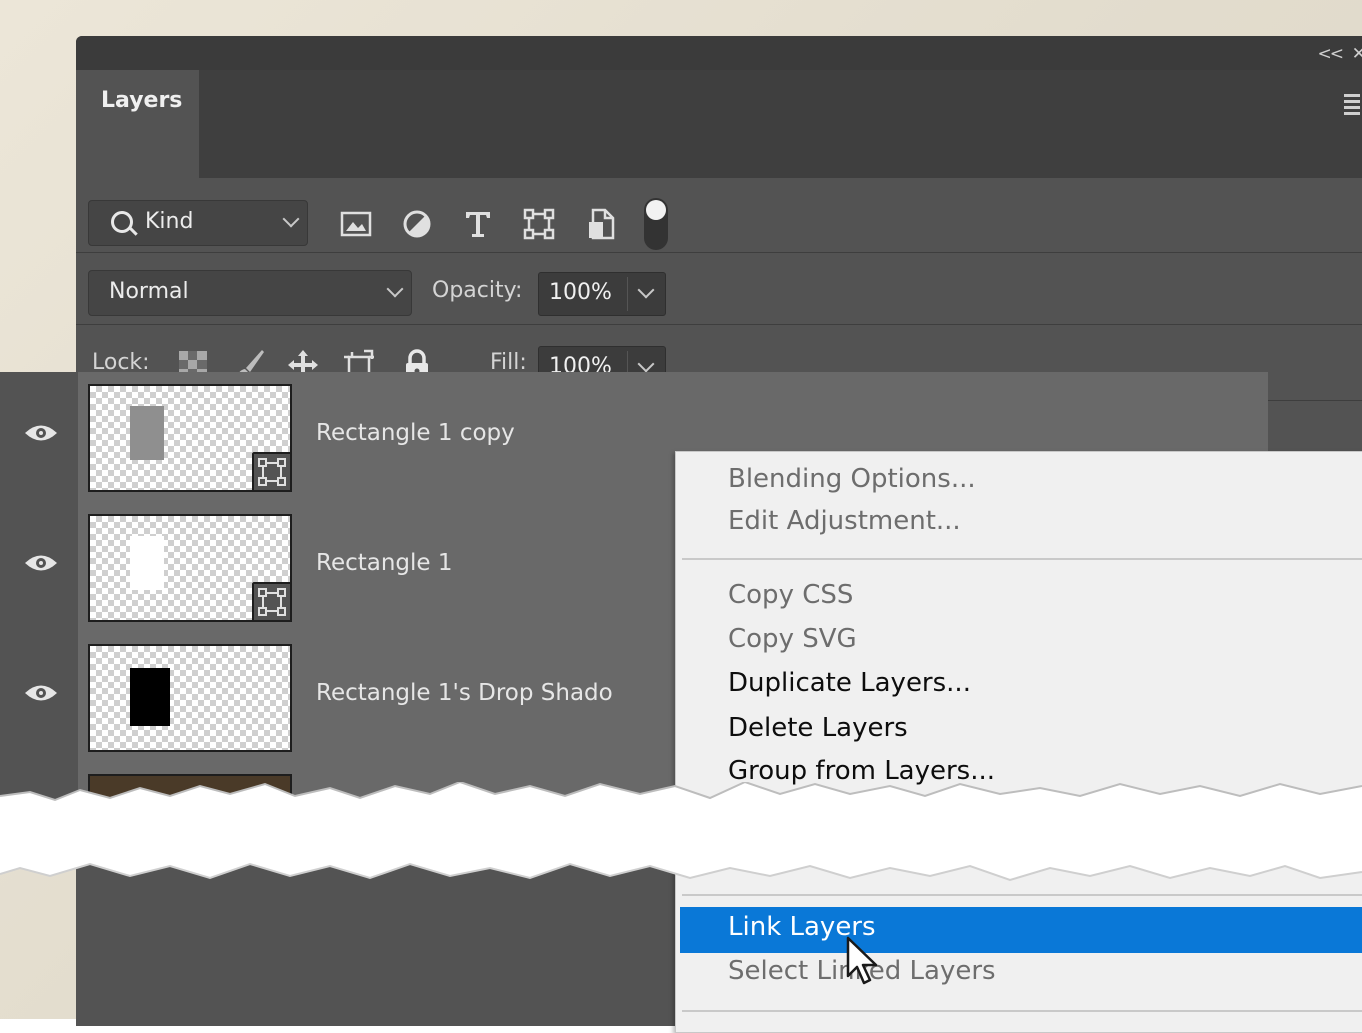 The image size is (1362, 1033). Describe the element at coordinates (415, 433) in the screenshot. I see `layer-name: Rectangle 1 copy` at that location.